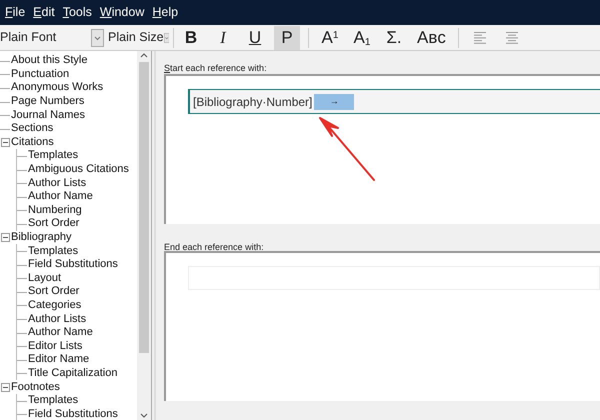 Image resolution: width=600 pixels, height=420 pixels. I want to click on smallcaps-button: Aʙᴄ, so click(431, 38).